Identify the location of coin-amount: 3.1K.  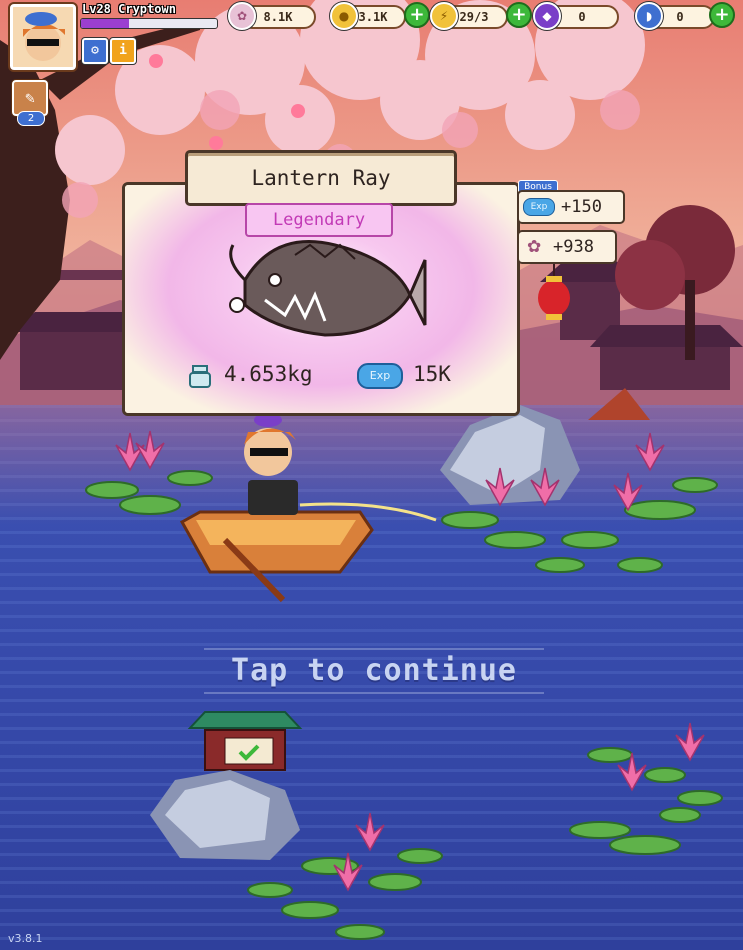
(373, 17).